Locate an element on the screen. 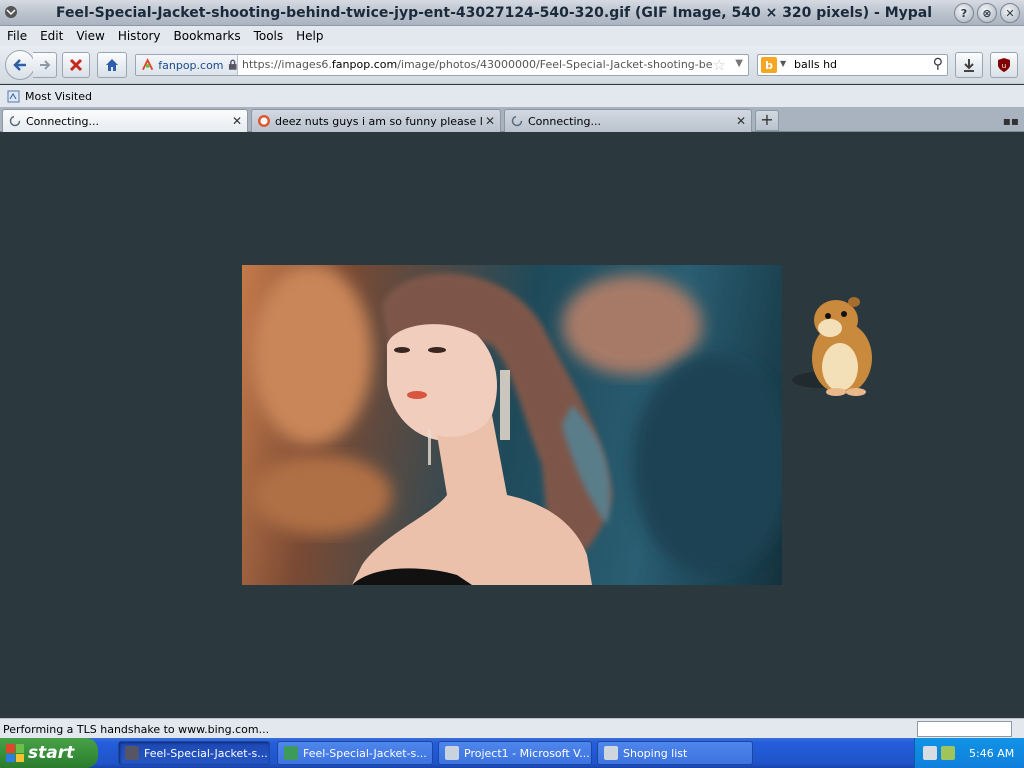  home-button is located at coordinates (112, 65).